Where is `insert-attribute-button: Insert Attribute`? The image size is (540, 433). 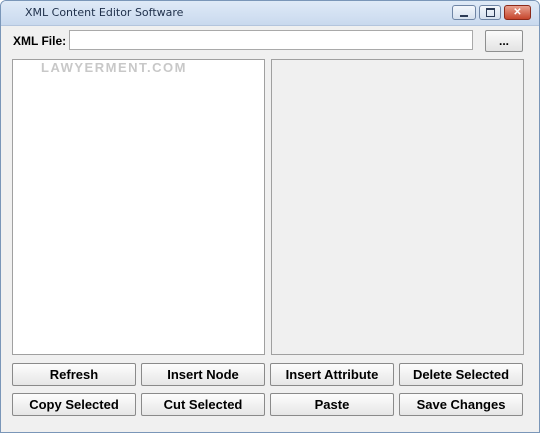
insert-attribute-button: Insert Attribute is located at coordinates (332, 374).